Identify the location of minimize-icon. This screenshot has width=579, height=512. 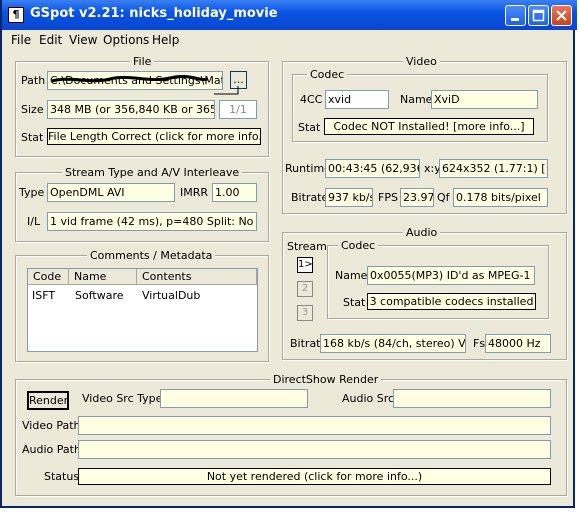
(515, 19).